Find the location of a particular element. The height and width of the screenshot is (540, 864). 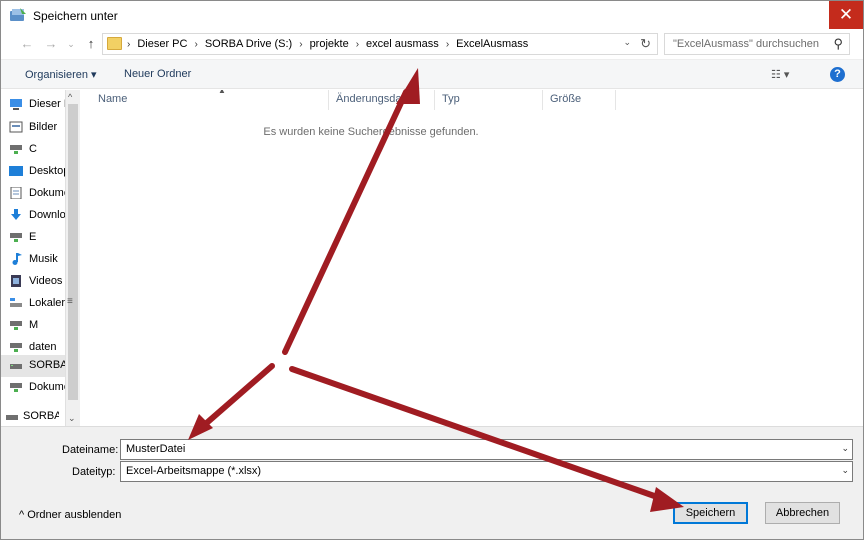

nav-item: Musik is located at coordinates (33, 260).